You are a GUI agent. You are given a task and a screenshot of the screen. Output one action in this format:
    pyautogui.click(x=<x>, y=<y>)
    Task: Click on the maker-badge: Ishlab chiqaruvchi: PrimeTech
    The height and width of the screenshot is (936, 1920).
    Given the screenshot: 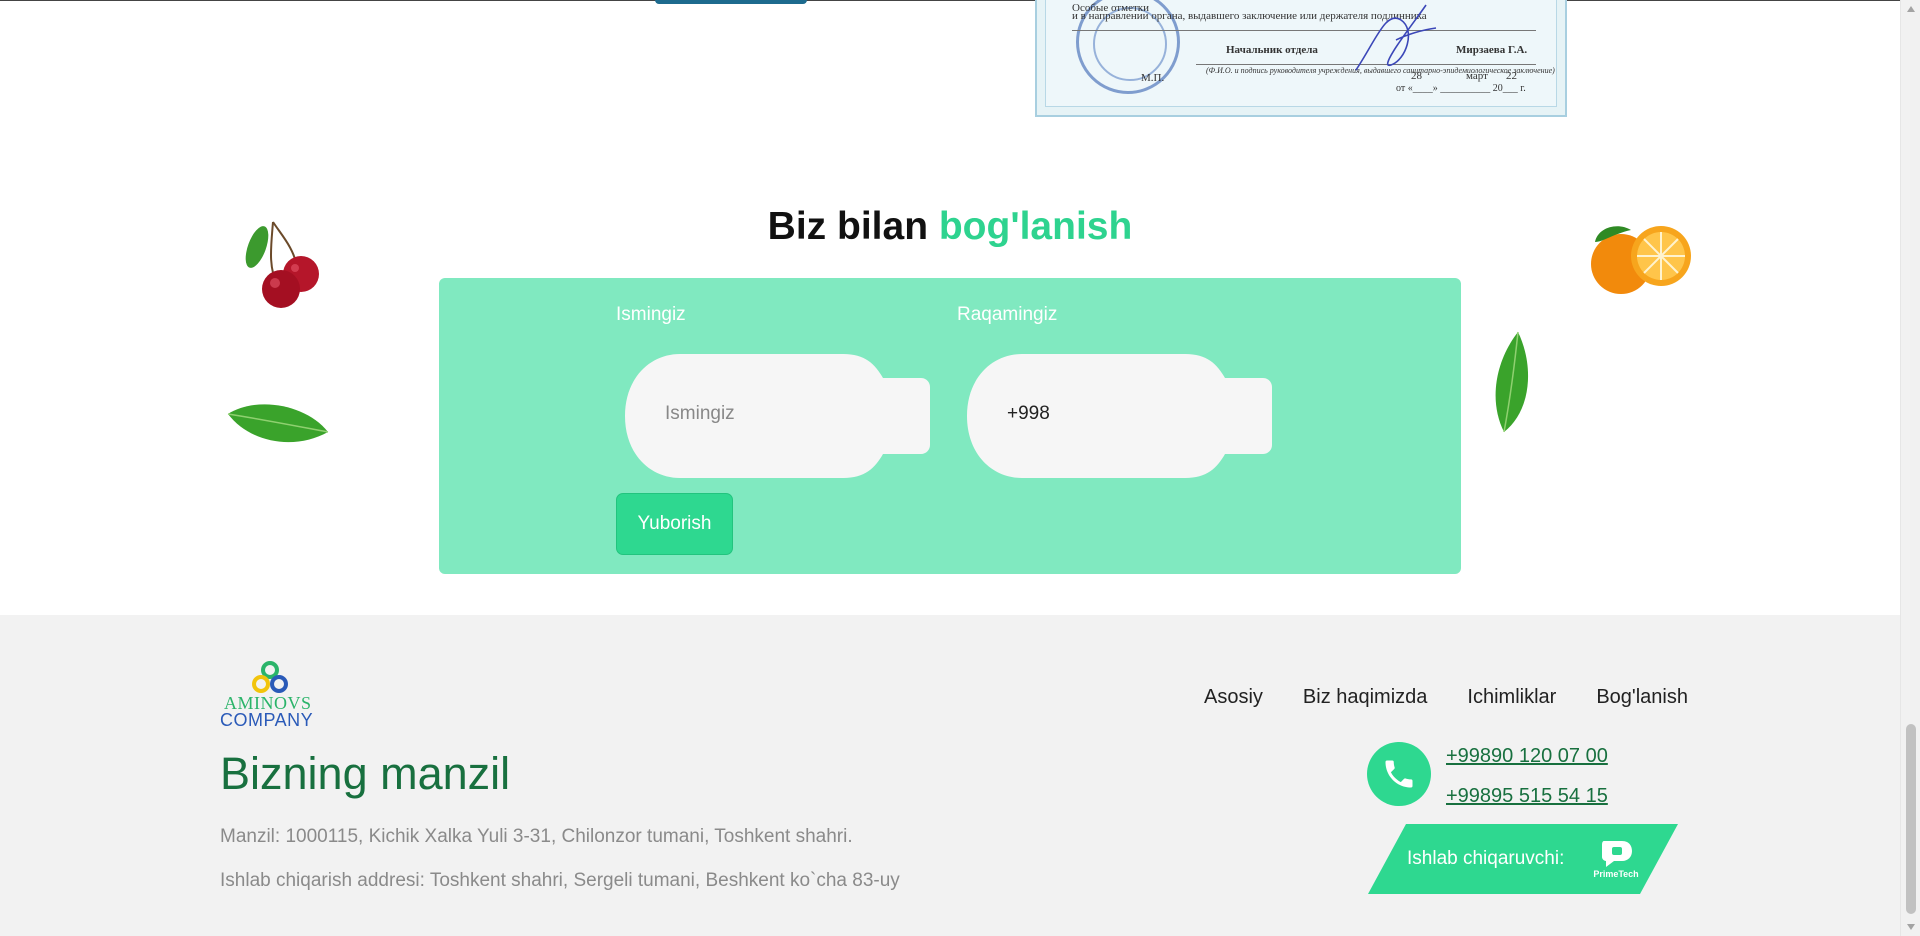 What is the action you would take?
    pyautogui.click(x=1523, y=859)
    